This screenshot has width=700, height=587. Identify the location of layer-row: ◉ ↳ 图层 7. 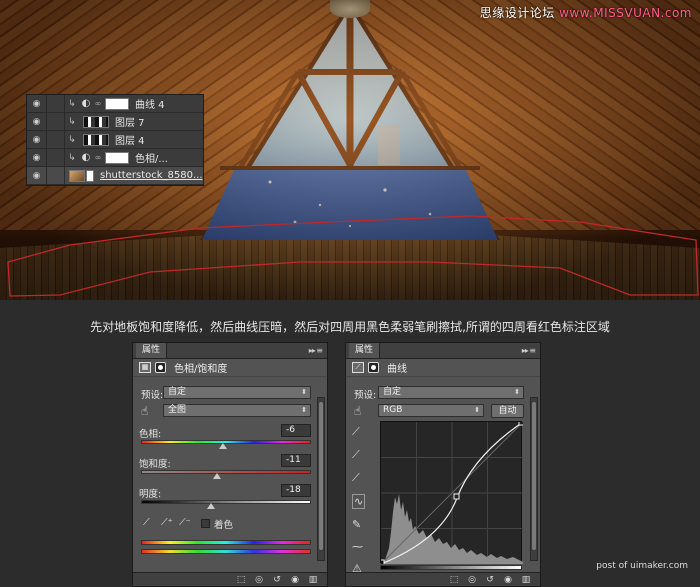
(115, 122).